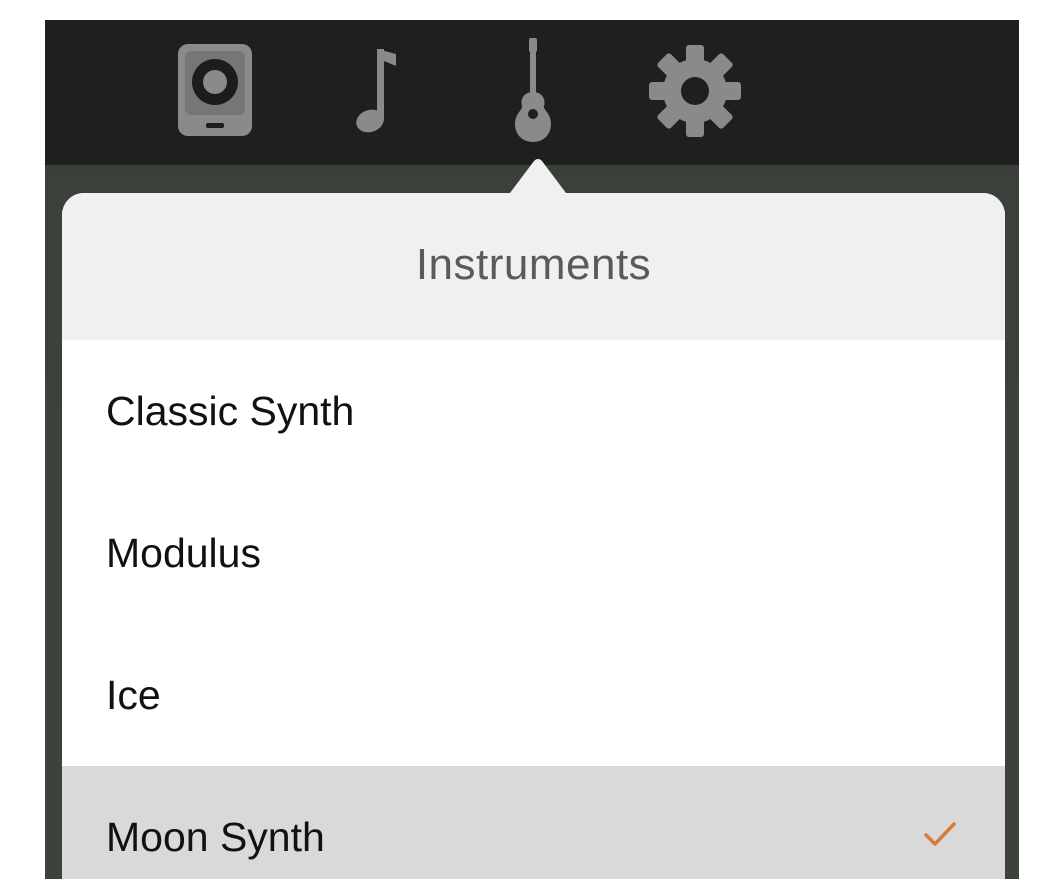 Image resolution: width=1037 pixels, height=879 pixels. I want to click on list-item-classic-synth: Classic Synth, so click(533, 411).